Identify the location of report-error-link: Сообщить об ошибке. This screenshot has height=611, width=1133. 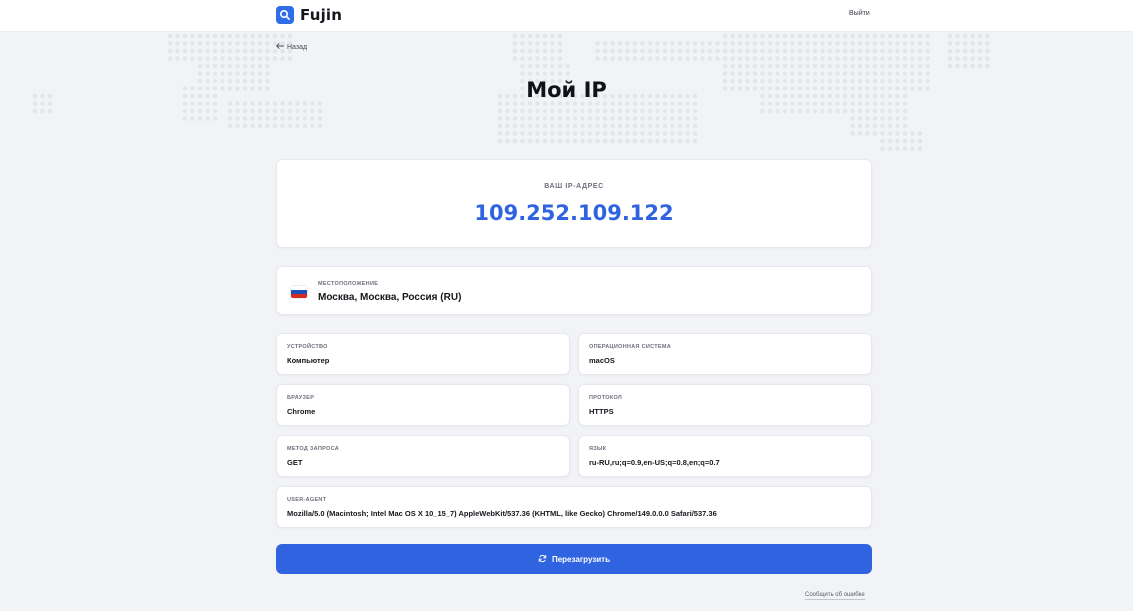
(835, 596).